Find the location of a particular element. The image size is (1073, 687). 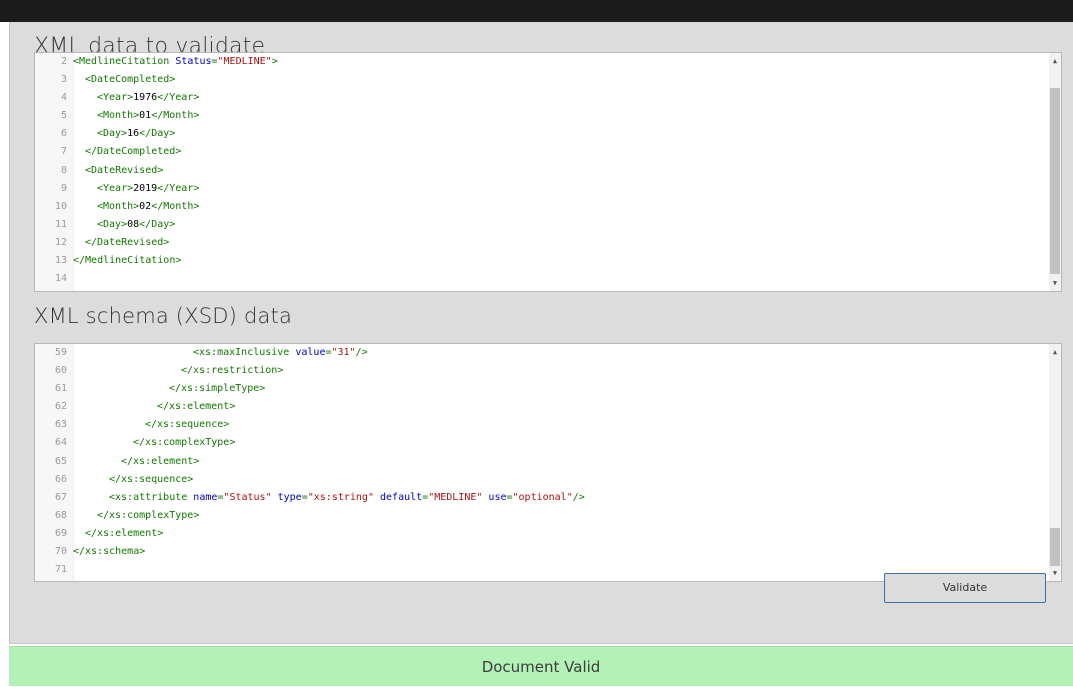

code-line: 65 </xs:element> is located at coordinates (541, 462).